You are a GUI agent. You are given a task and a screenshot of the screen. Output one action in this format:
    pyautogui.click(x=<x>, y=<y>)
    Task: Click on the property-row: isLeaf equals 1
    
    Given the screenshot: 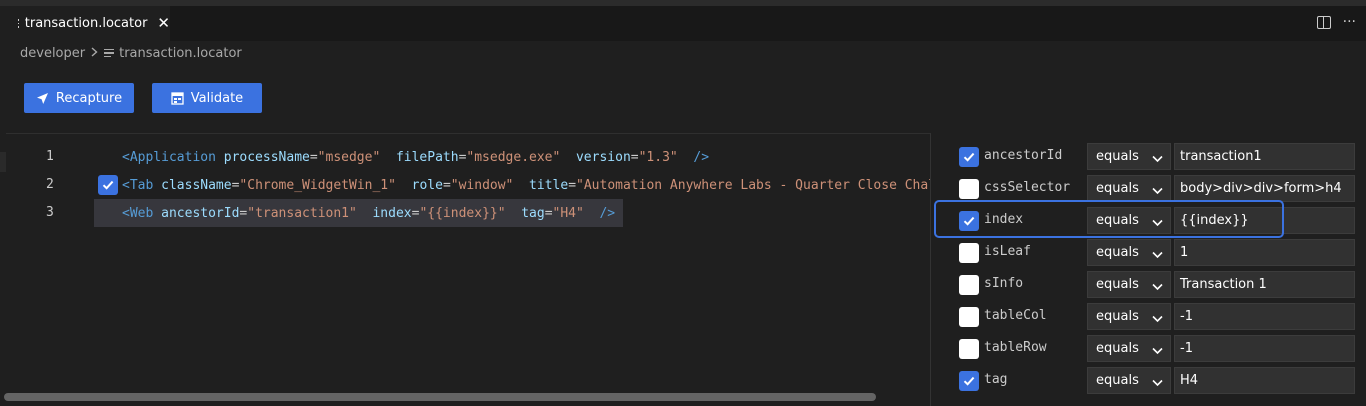 What is the action you would take?
    pyautogui.click(x=1148, y=252)
    